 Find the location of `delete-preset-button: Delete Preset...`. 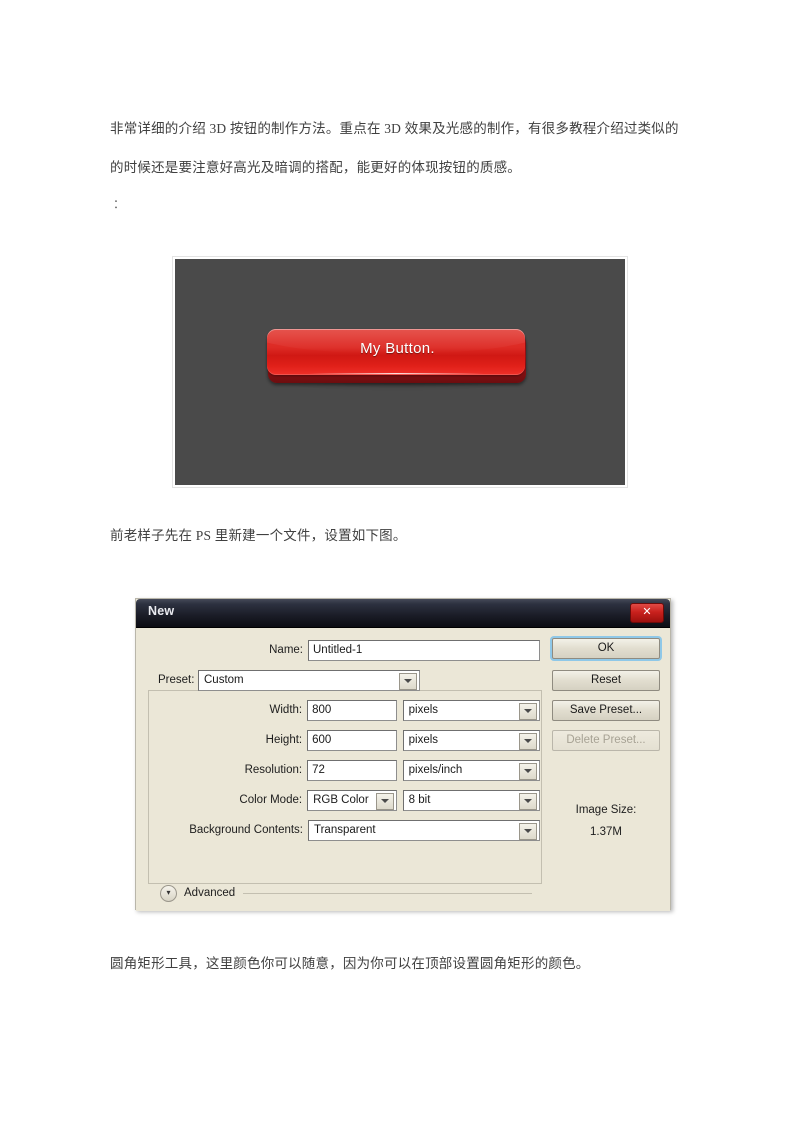

delete-preset-button: Delete Preset... is located at coordinates (606, 740).